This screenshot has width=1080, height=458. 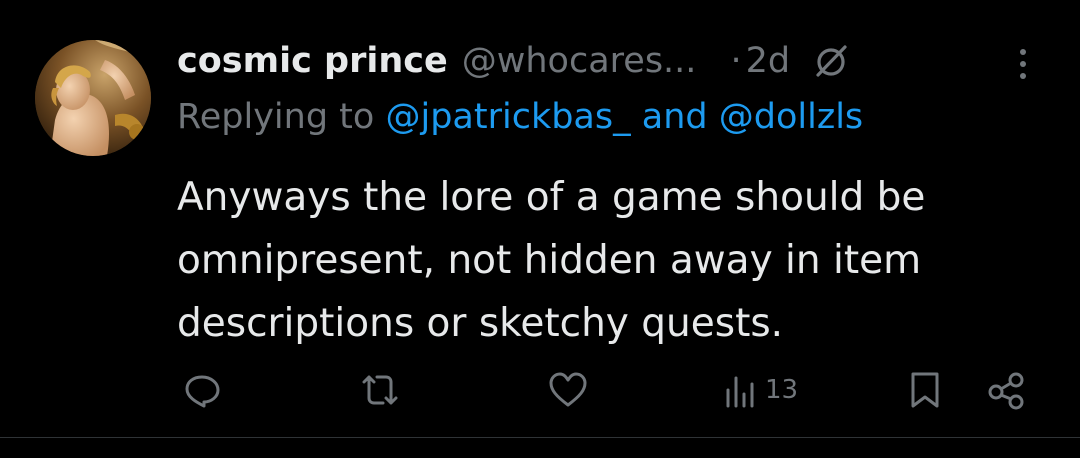 I want to click on avatar, so click(x=93, y=98).